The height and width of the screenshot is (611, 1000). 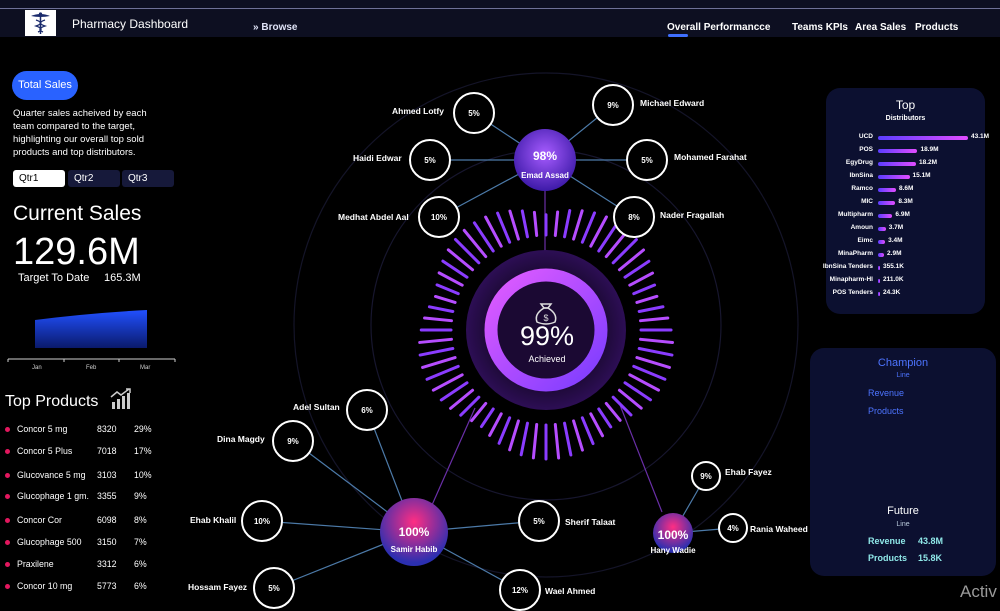 What do you see at coordinates (545, 175) in the screenshot?
I see `hub-name: Emad Assad` at bounding box center [545, 175].